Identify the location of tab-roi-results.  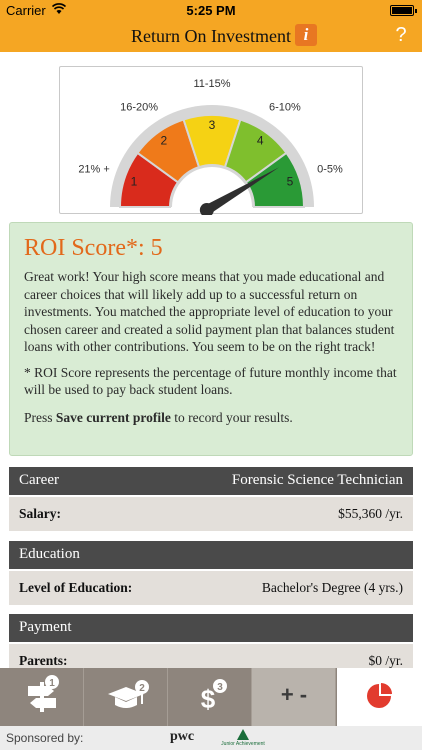
(379, 697).